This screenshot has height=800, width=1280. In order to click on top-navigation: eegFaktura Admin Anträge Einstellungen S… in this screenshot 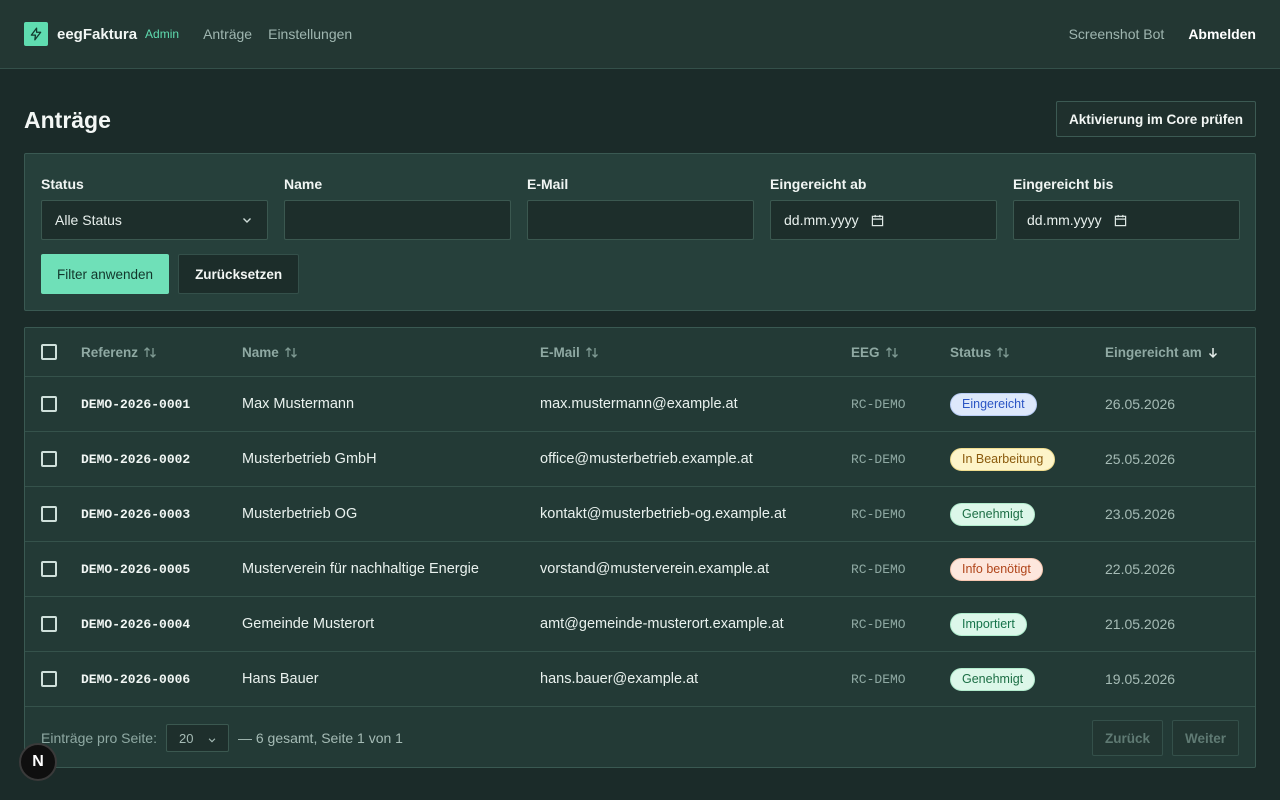, I will do `click(640, 34)`.